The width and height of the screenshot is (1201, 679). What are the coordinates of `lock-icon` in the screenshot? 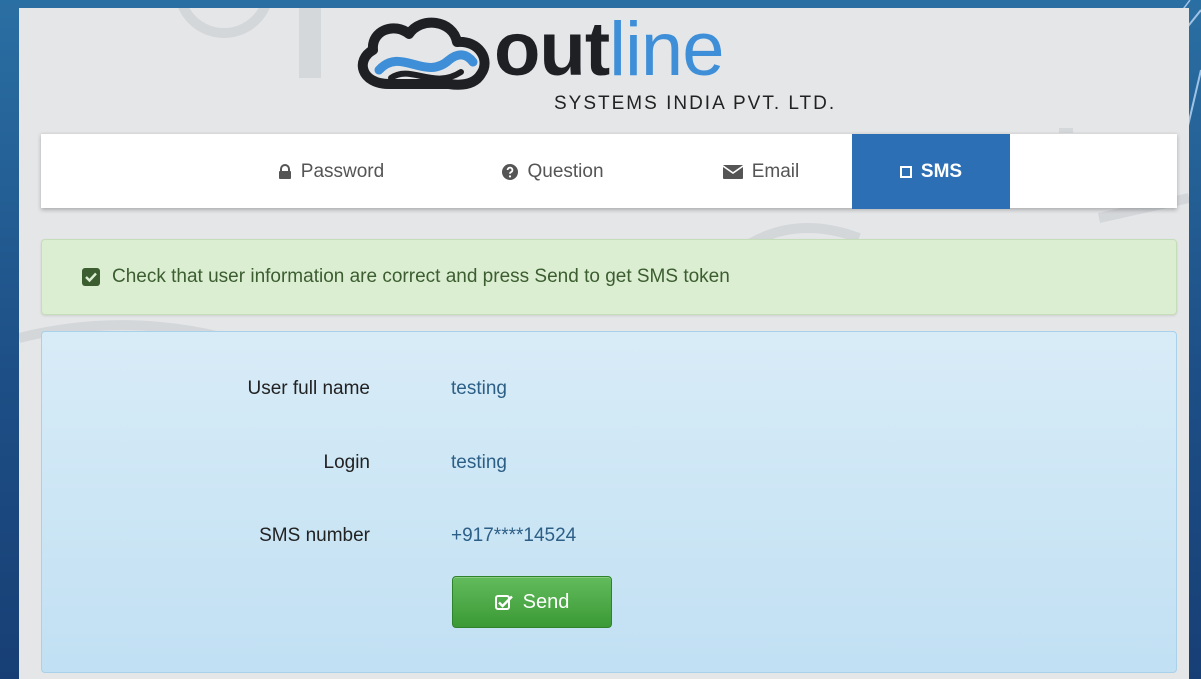 It's located at (285, 171).